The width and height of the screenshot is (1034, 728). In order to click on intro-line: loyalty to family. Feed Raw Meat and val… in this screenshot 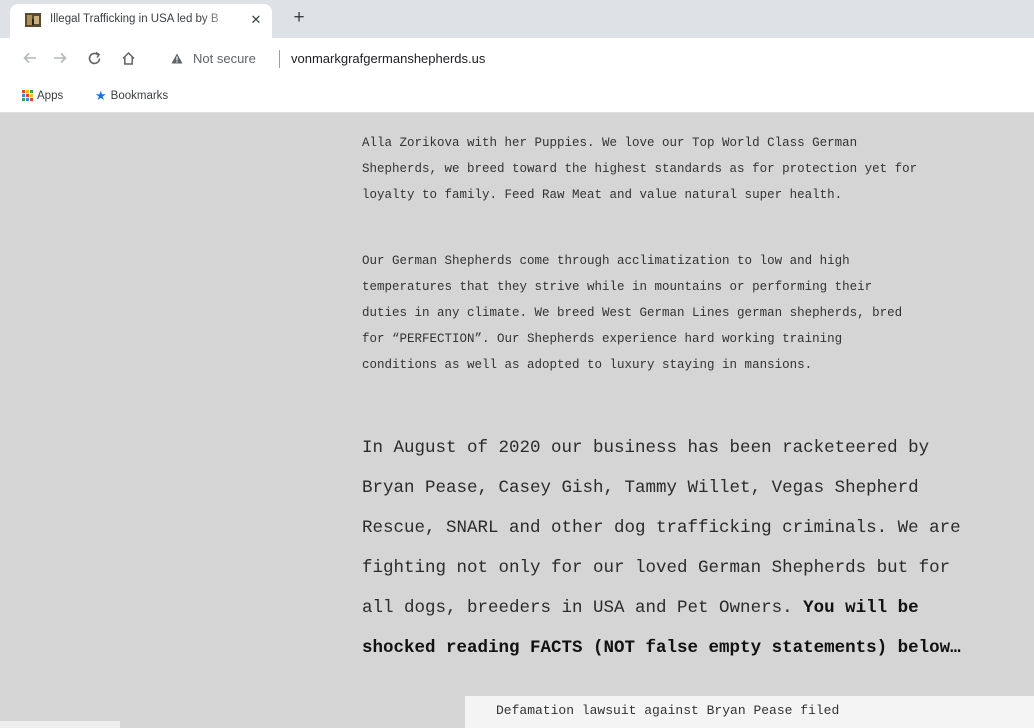, I will do `click(602, 195)`.